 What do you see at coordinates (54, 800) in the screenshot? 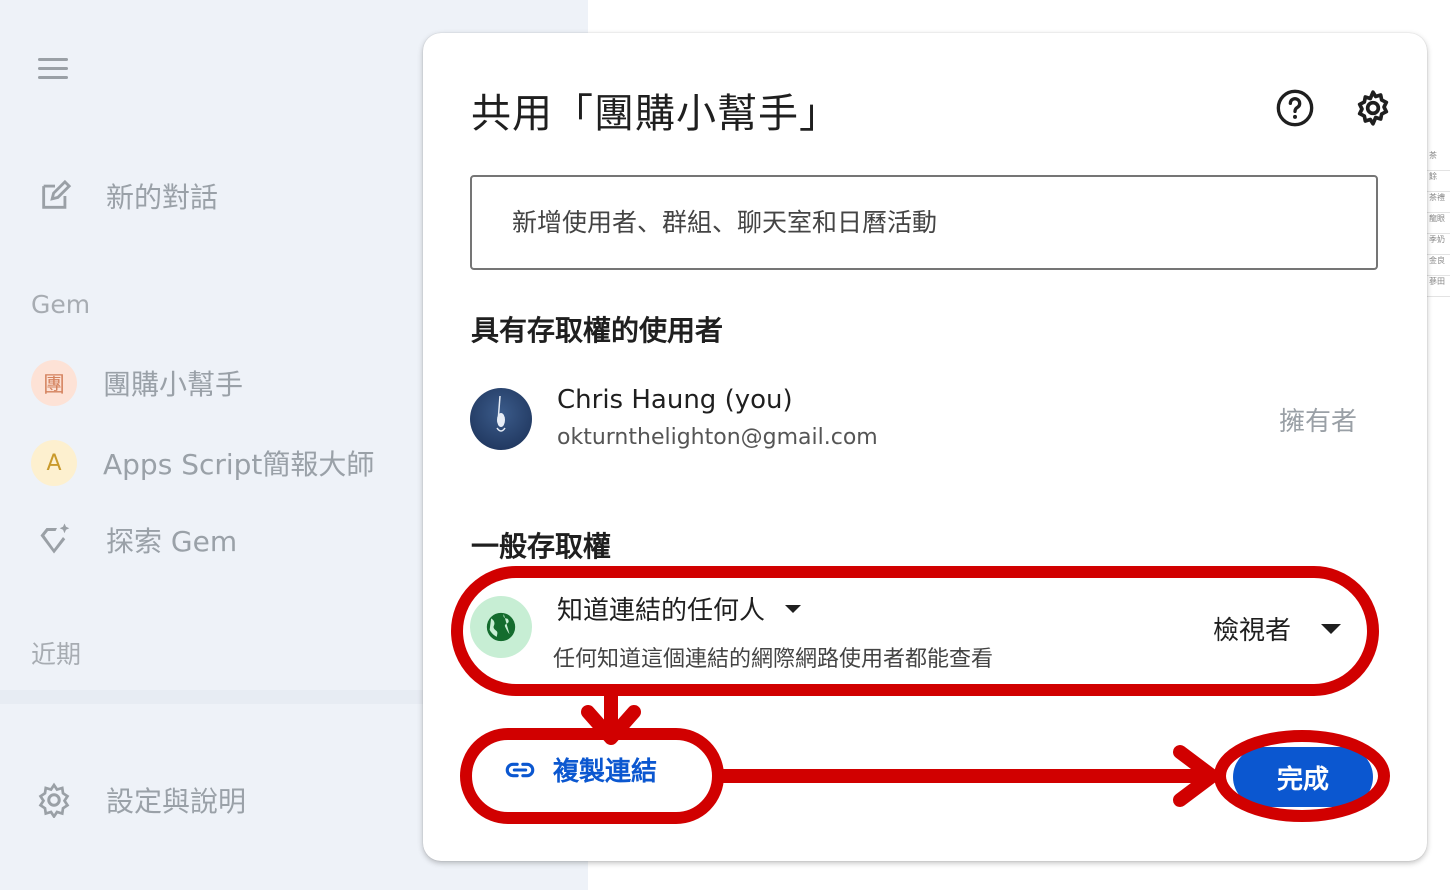
I see `gear-icon` at bounding box center [54, 800].